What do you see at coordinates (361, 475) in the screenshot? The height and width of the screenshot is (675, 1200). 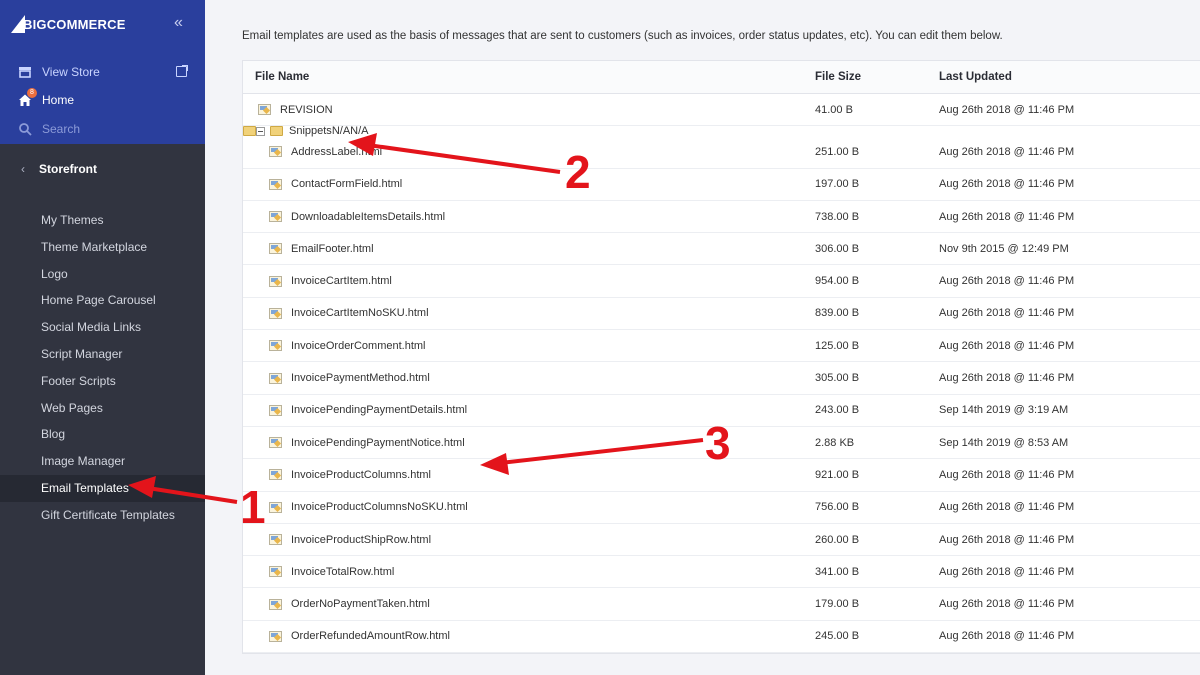 I see `file-name: InvoiceProductColumns.html` at bounding box center [361, 475].